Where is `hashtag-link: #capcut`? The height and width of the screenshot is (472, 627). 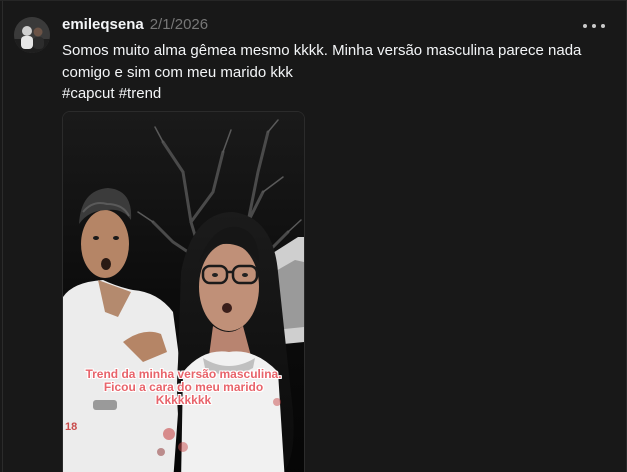 hashtag-link: #capcut is located at coordinates (88, 93).